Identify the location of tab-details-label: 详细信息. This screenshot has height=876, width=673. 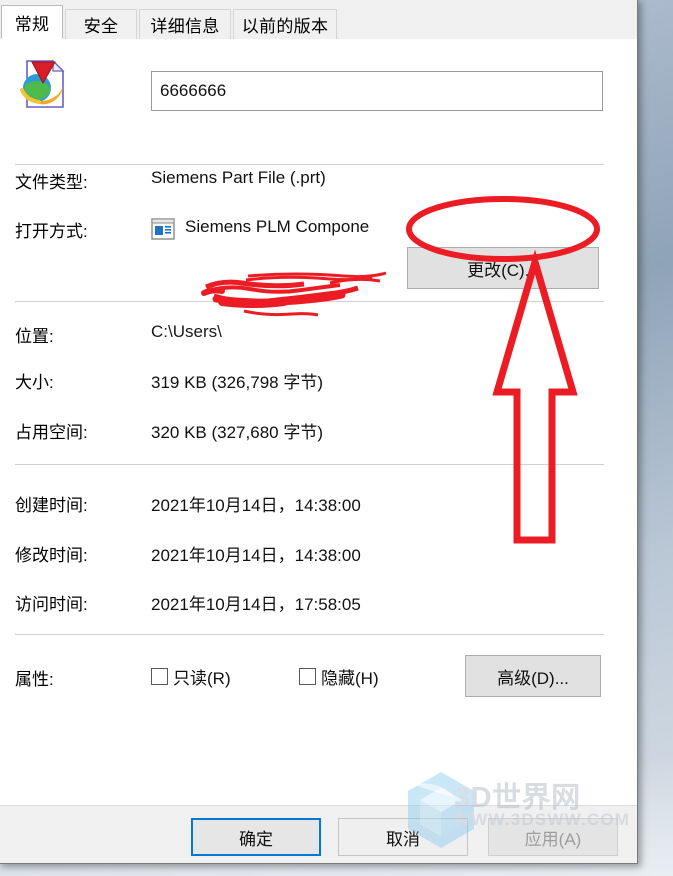
(185, 26).